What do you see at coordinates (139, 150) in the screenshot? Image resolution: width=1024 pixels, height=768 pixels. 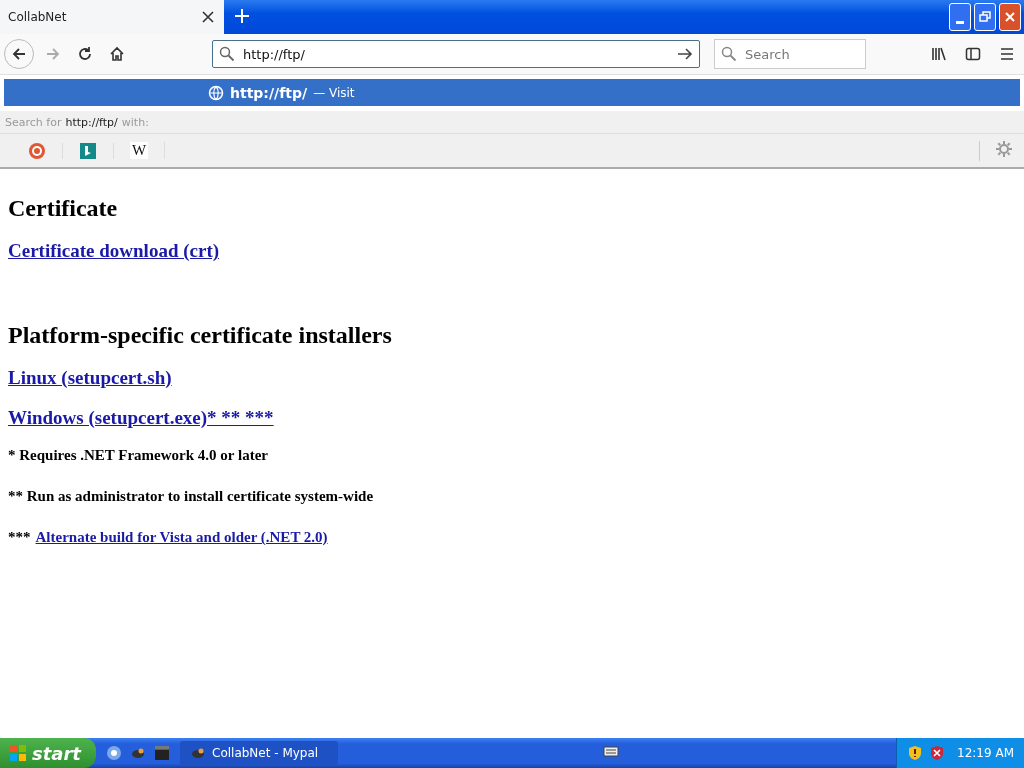 I see `wikipedia-icon: W` at bounding box center [139, 150].